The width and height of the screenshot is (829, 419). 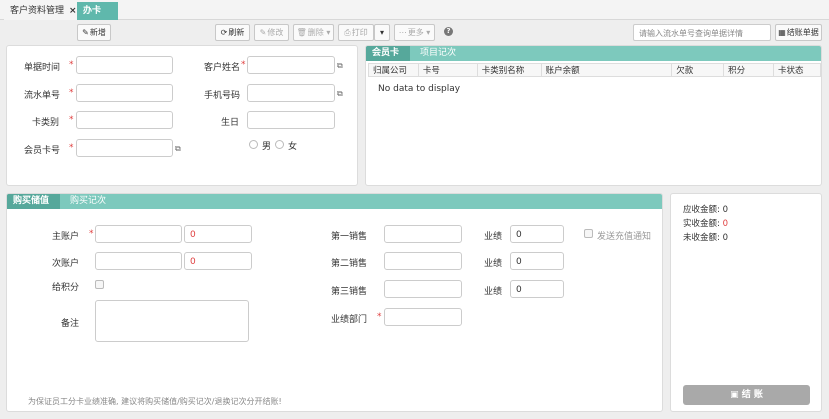 I want to click on main-account-input, so click(x=138, y=234).